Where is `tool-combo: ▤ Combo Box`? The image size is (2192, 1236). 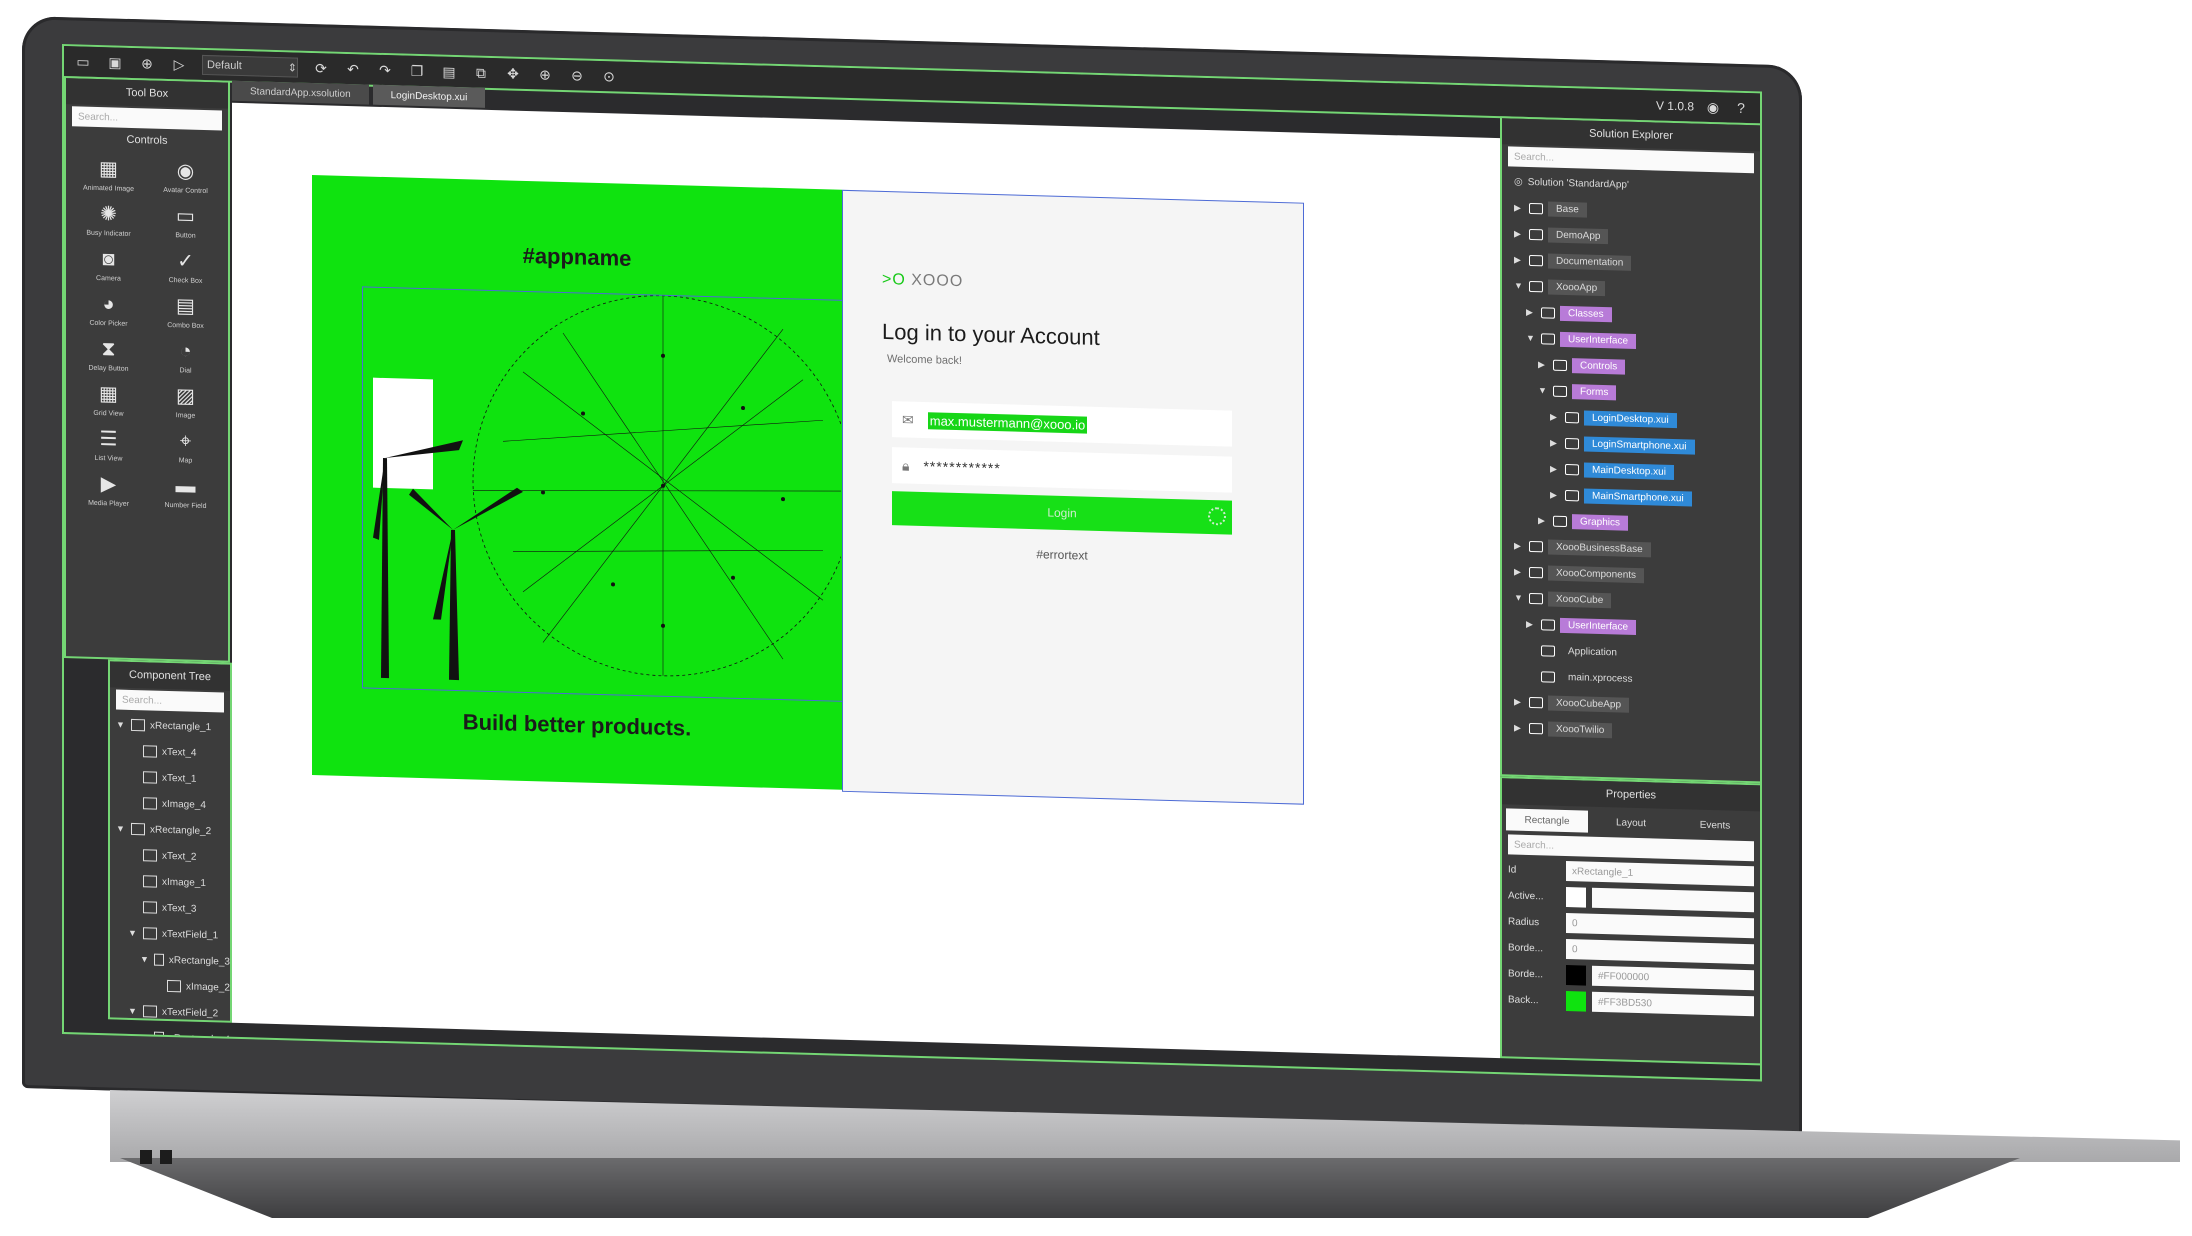 tool-combo: ▤ Combo Box is located at coordinates (185, 311).